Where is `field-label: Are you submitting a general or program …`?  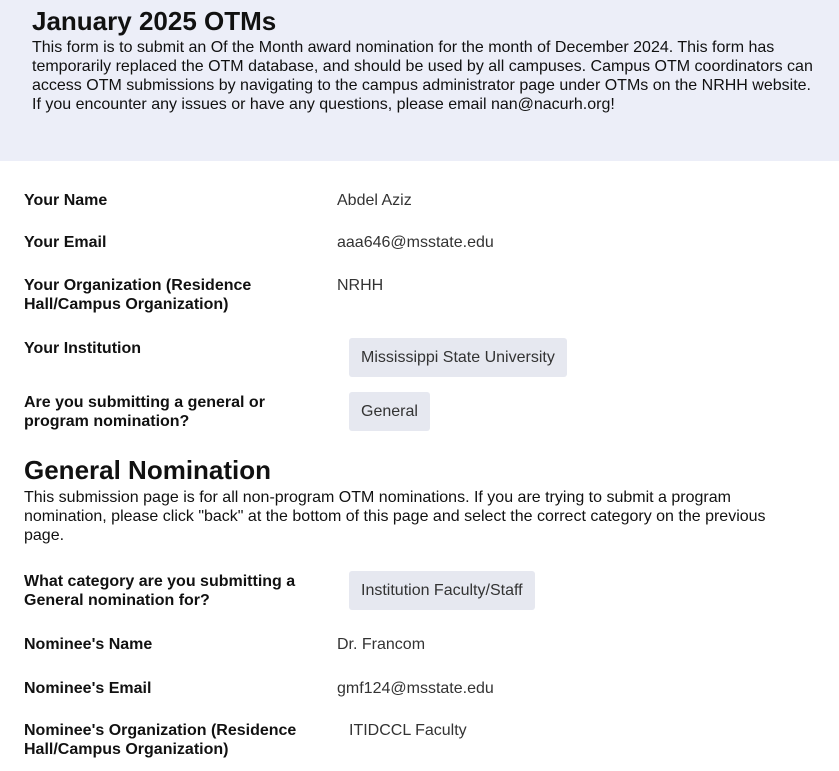 field-label: Are you submitting a general or program … is located at coordinates (144, 412).